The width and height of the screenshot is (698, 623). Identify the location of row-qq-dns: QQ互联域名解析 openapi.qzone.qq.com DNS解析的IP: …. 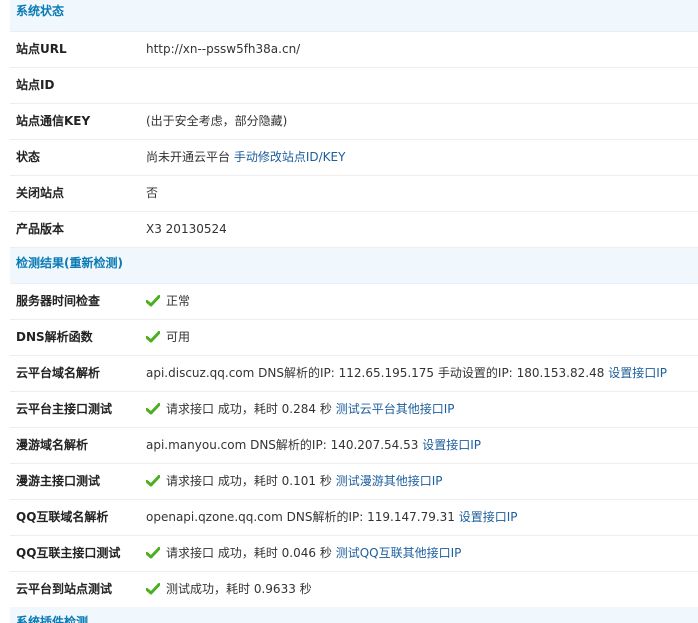
(354, 518).